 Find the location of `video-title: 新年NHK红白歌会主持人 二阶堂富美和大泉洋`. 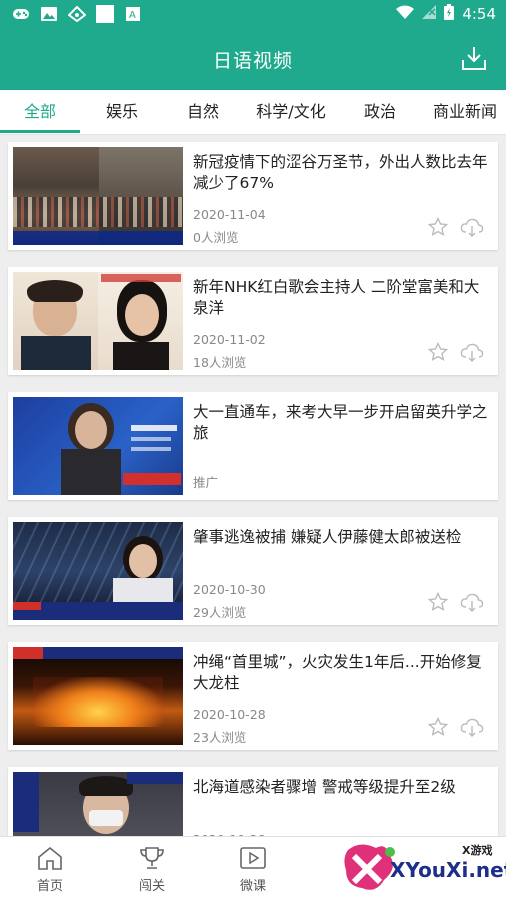

video-title: 新年NHK红白歌会主持人 二阶堂富美和大泉洋 is located at coordinates (336, 297).